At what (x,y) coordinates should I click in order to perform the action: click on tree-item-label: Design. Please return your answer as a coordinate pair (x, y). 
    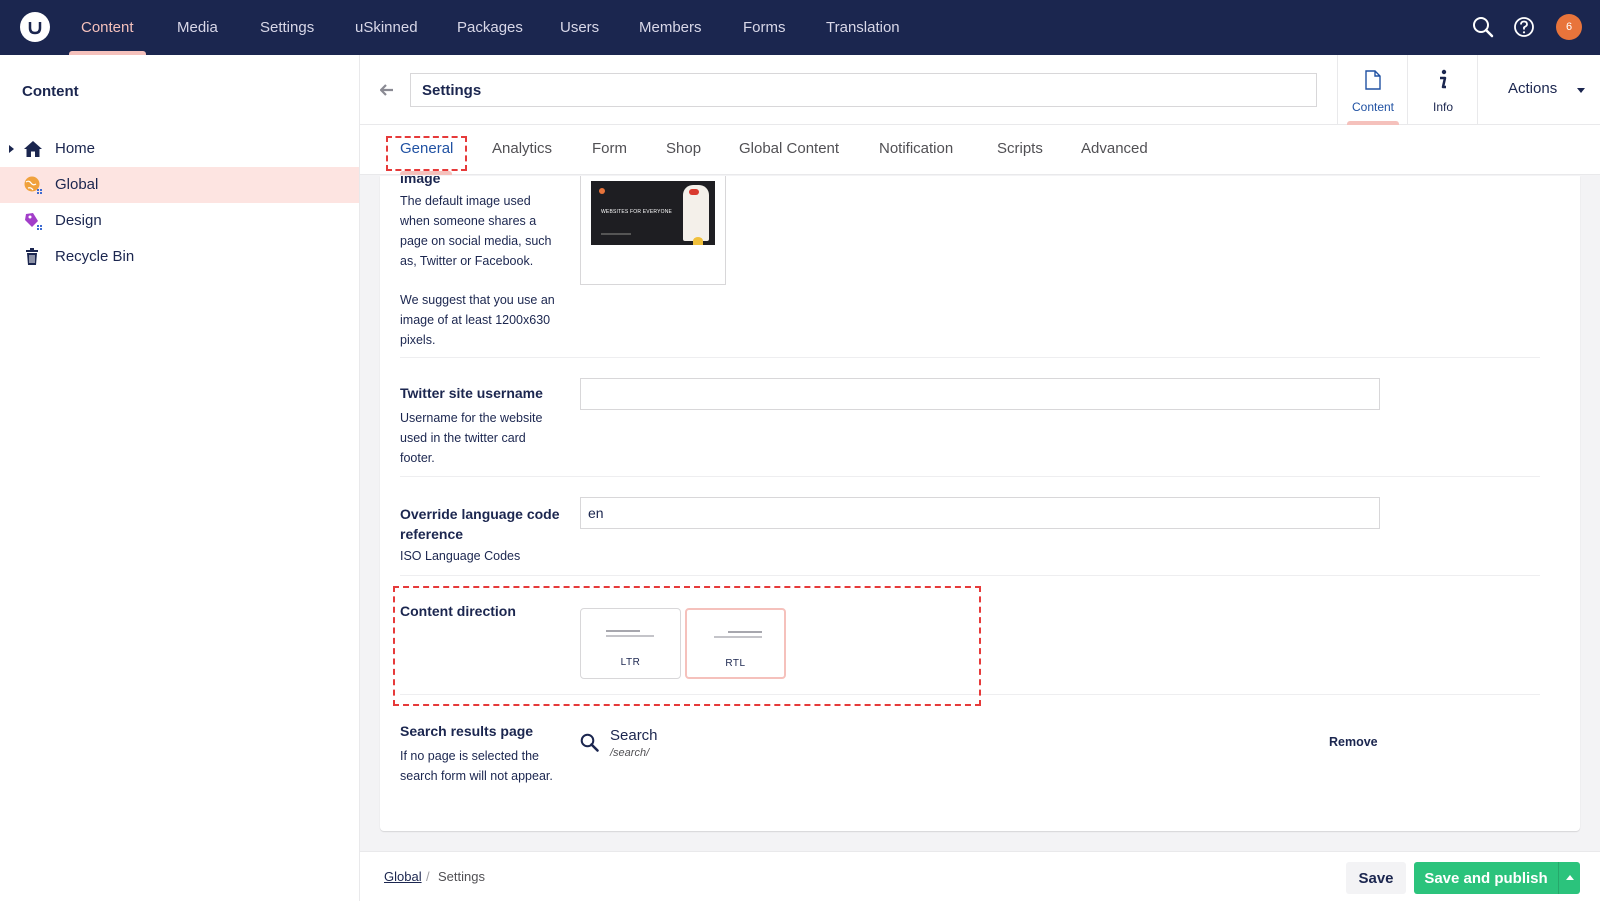
    Looking at the image, I should click on (78, 220).